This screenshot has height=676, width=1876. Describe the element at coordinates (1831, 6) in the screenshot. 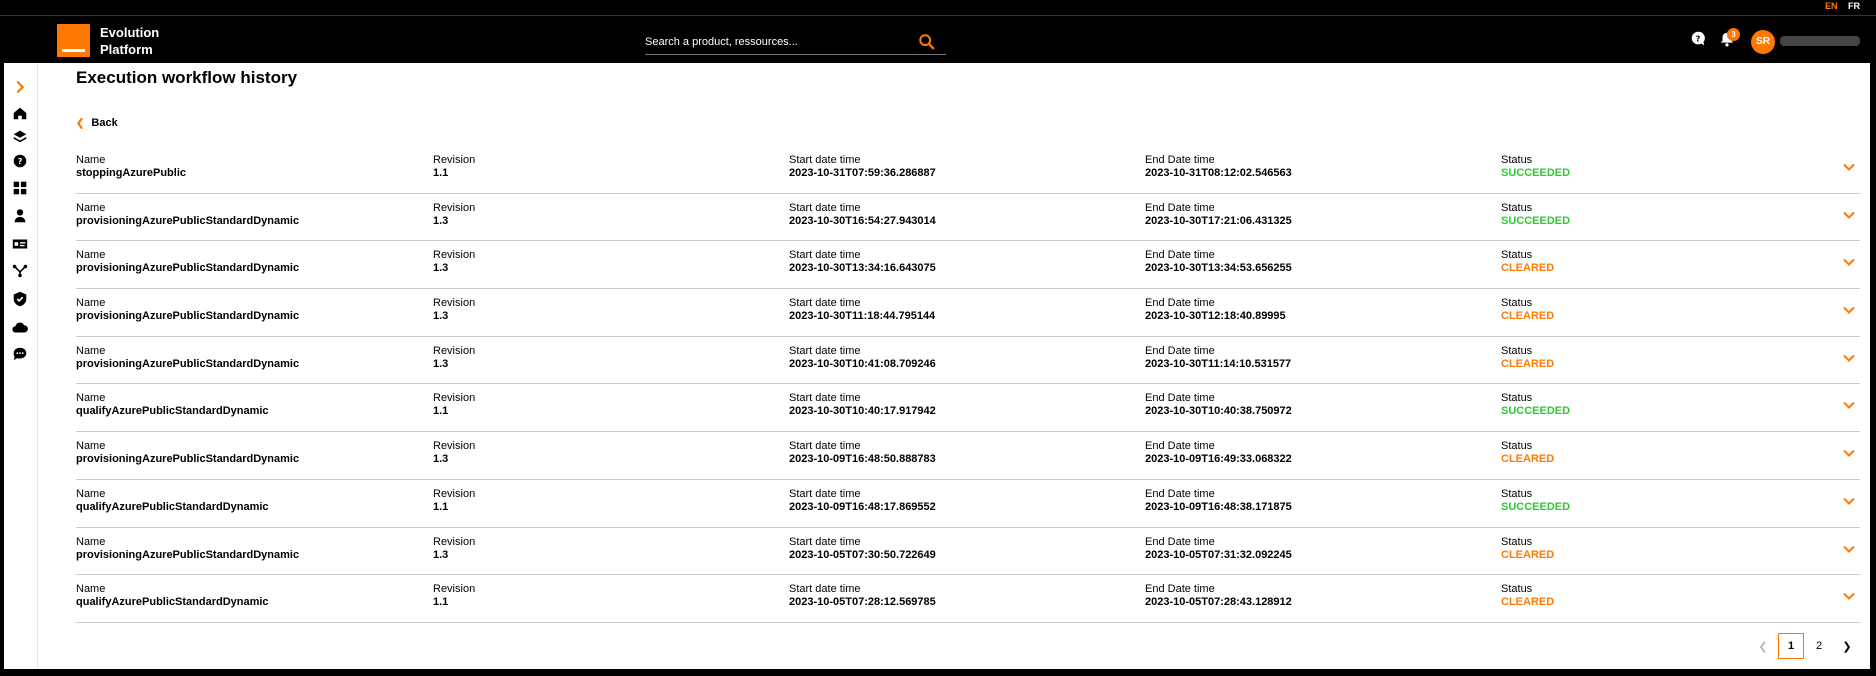

I see `lang-en: EN` at that location.